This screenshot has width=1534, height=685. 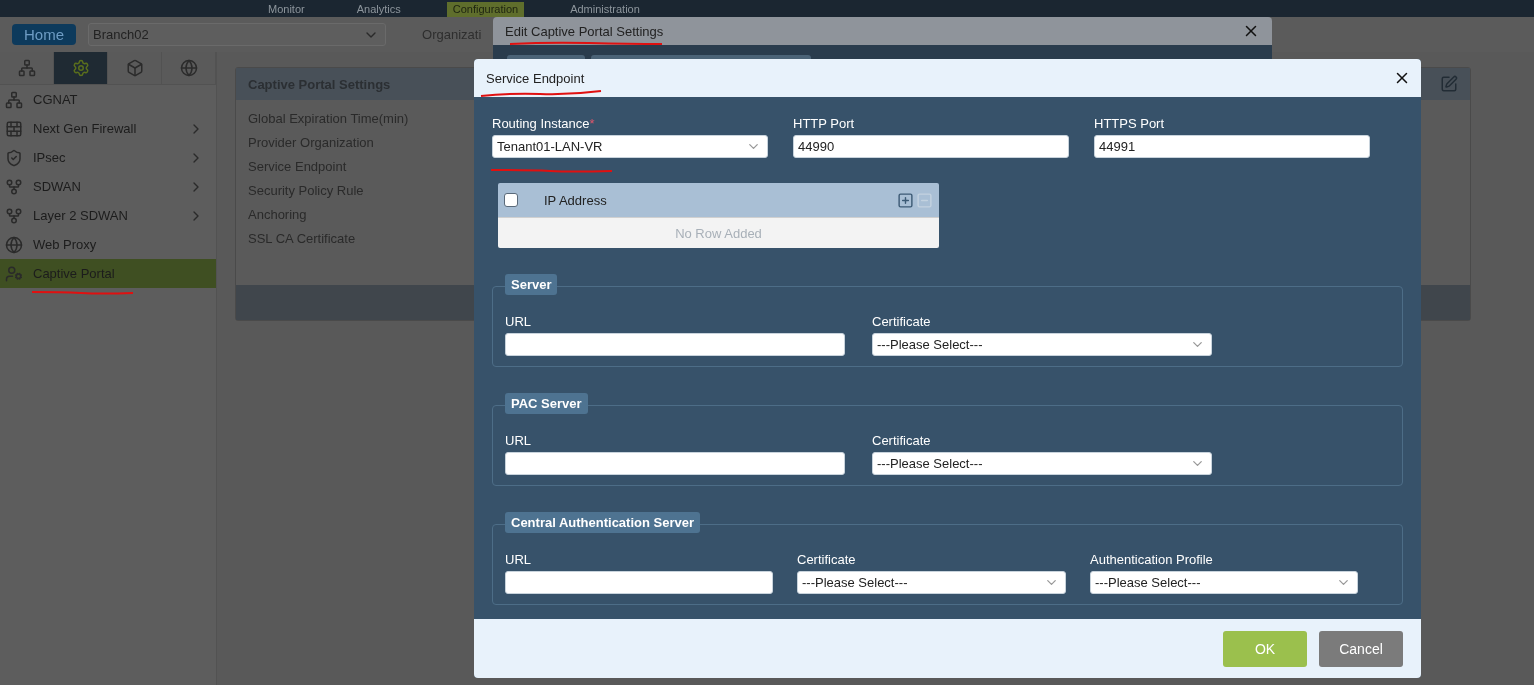 What do you see at coordinates (511, 200) in the screenshot?
I see `checkbox` at bounding box center [511, 200].